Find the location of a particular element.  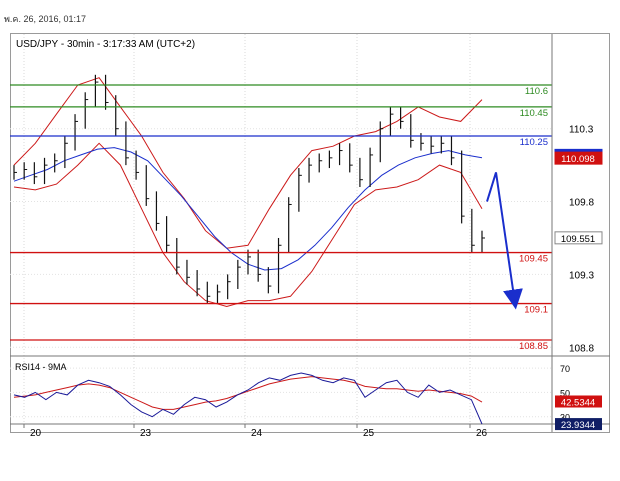

level-label: 109.45 is located at coordinates (533, 259).